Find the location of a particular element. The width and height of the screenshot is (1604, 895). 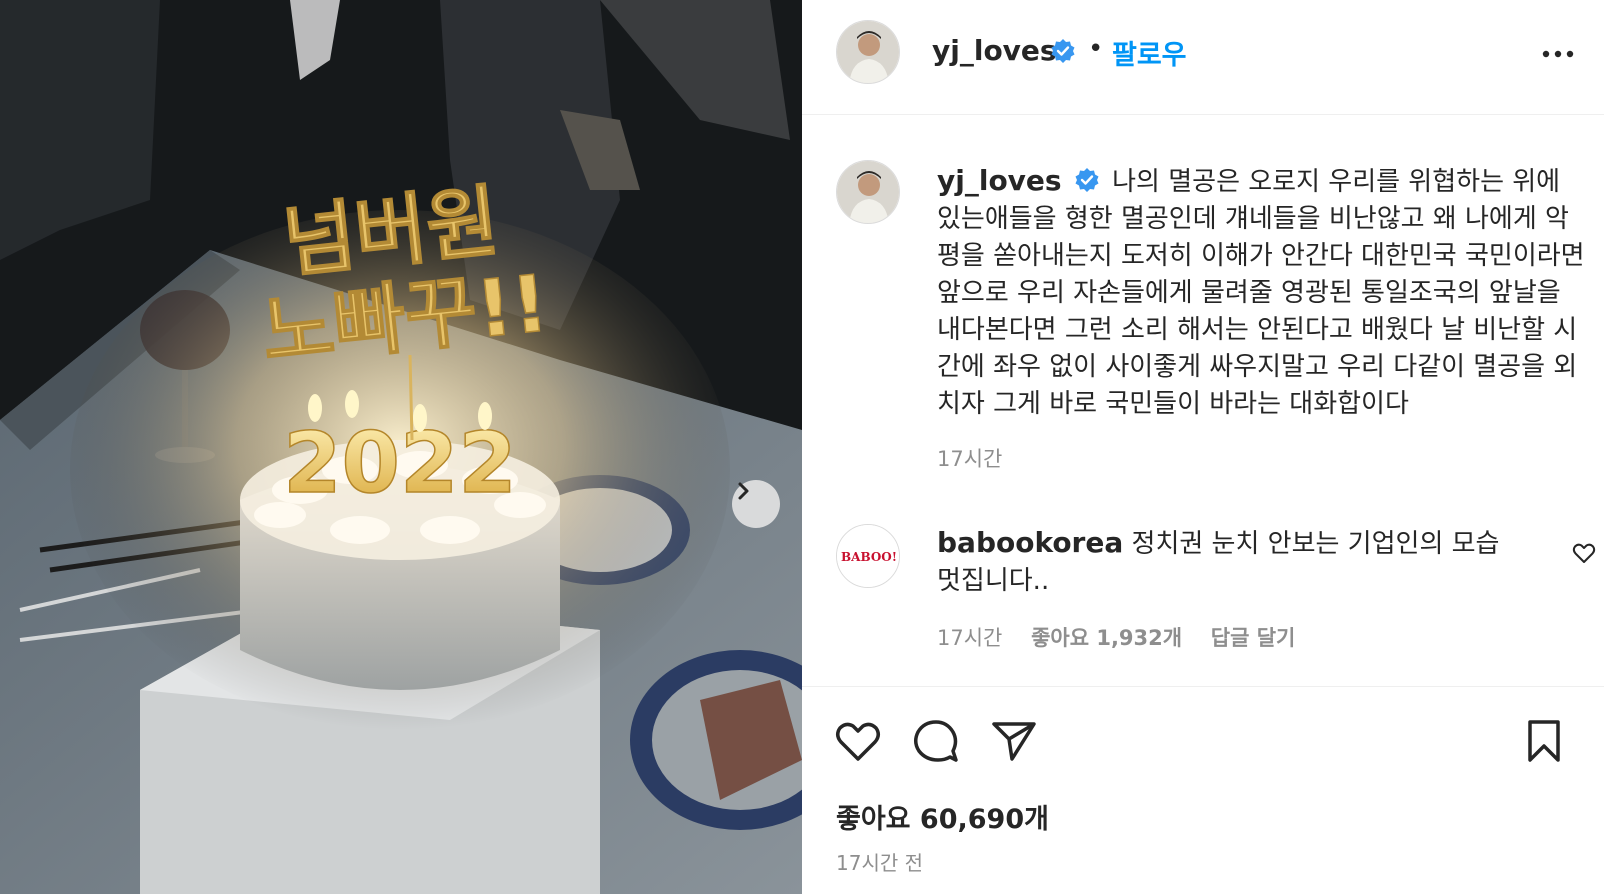

bookmark-button is located at coordinates (1544, 743).